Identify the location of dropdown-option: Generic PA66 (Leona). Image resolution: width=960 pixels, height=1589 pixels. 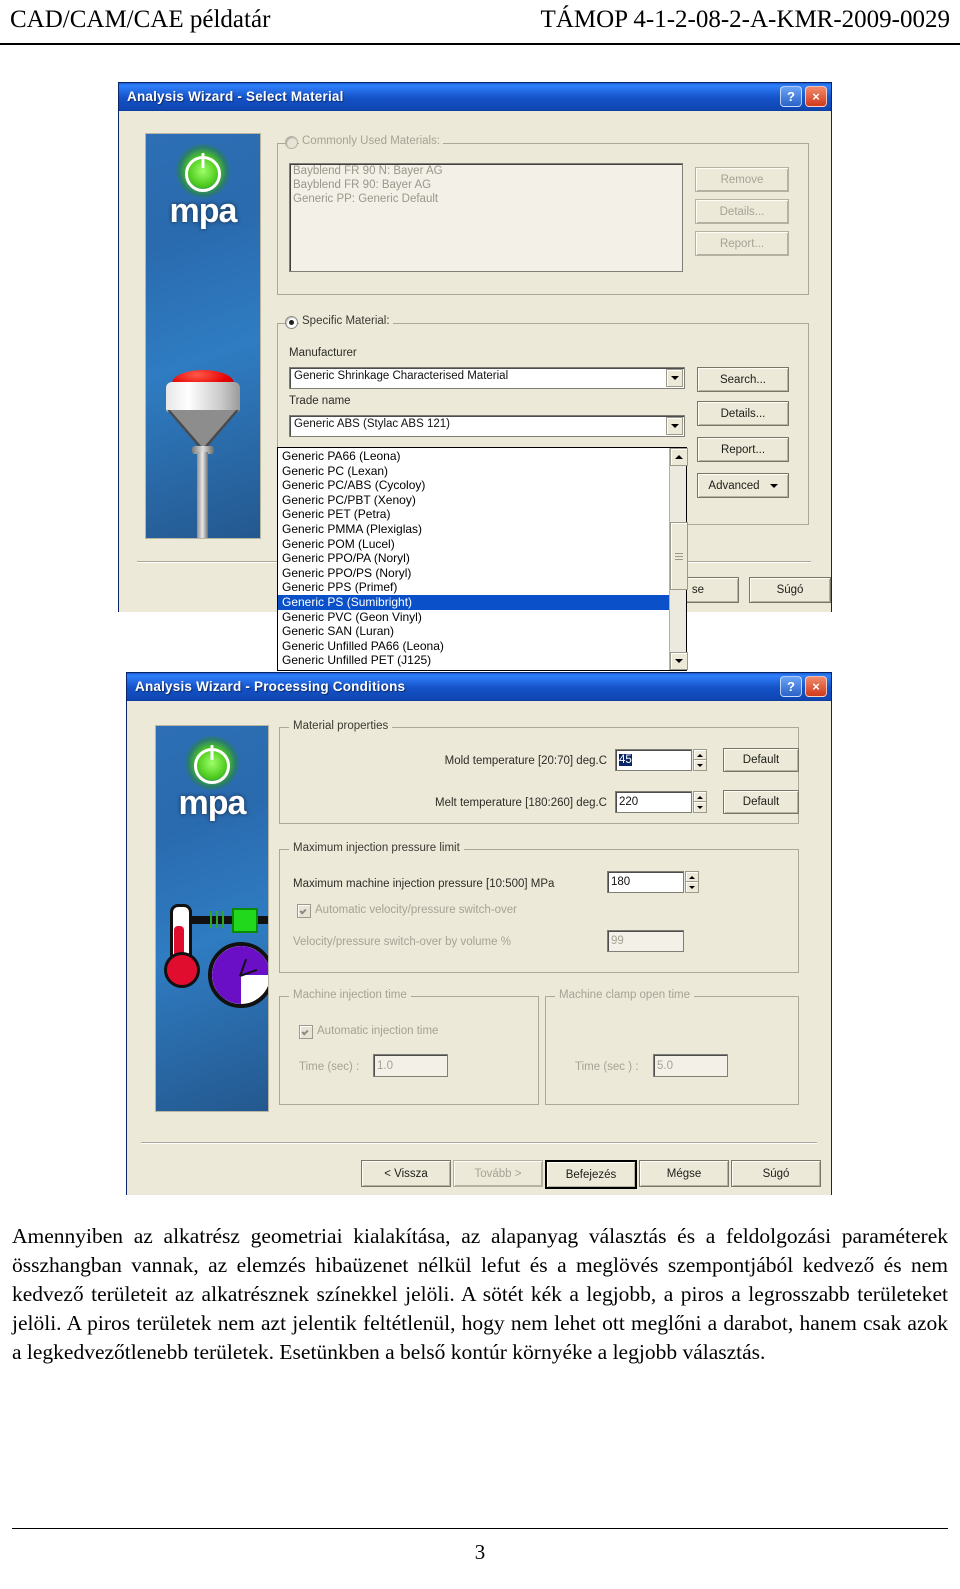
(473, 456).